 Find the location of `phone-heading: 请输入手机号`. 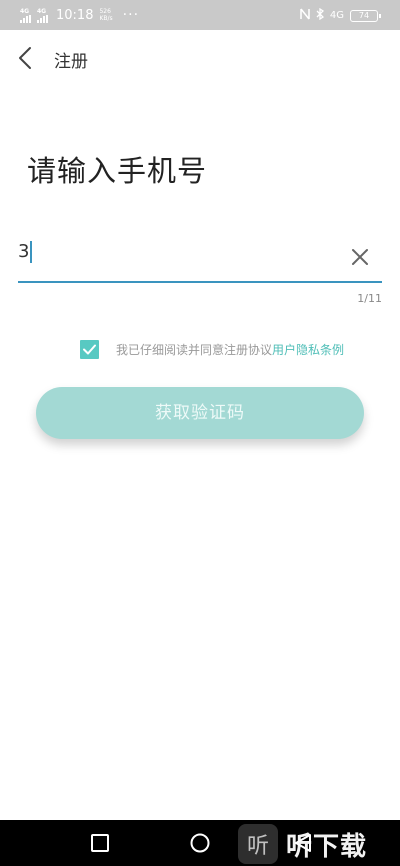

phone-heading: 请输入手机号 is located at coordinates (117, 171).